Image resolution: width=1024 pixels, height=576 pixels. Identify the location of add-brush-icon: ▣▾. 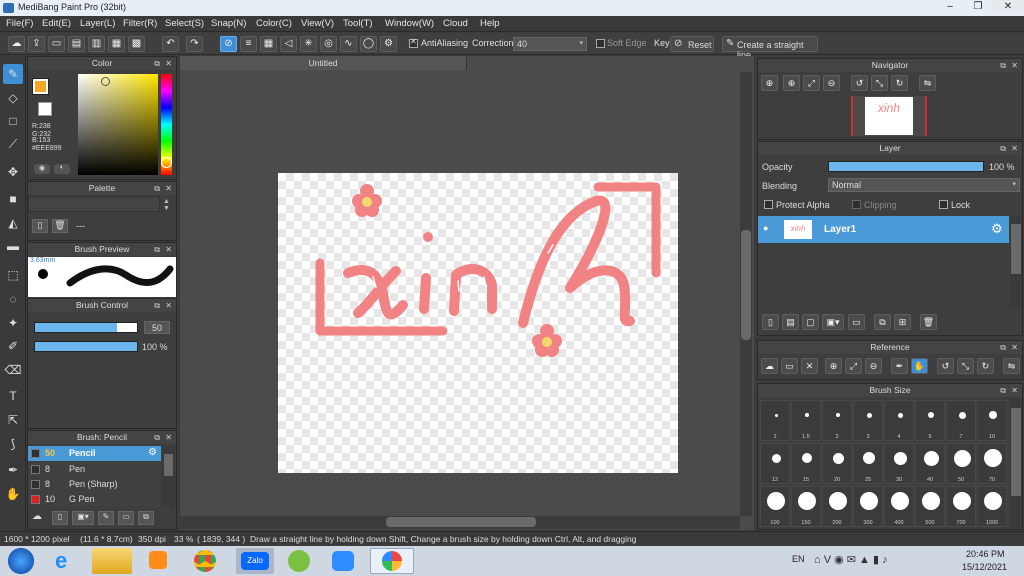
(83, 518).